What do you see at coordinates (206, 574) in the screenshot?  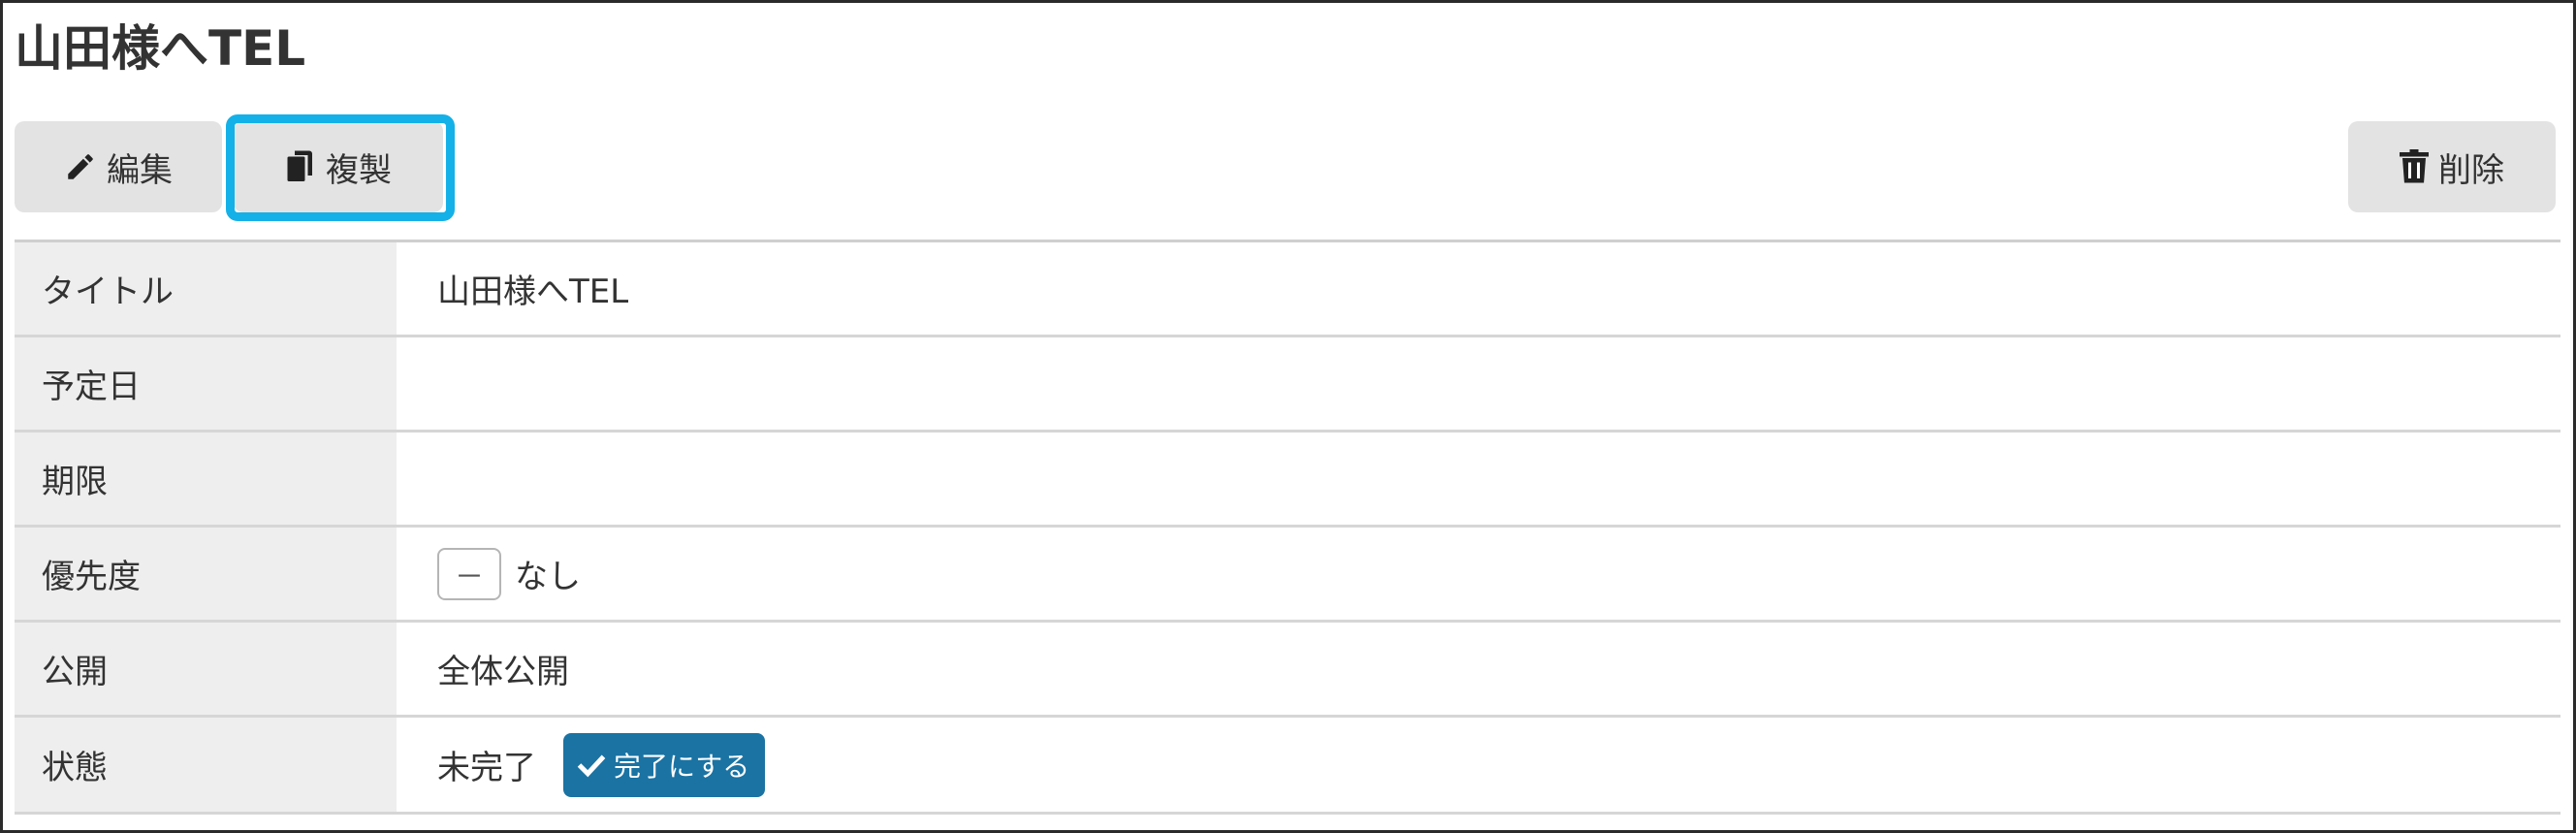 I see `row-label: 優先度` at bounding box center [206, 574].